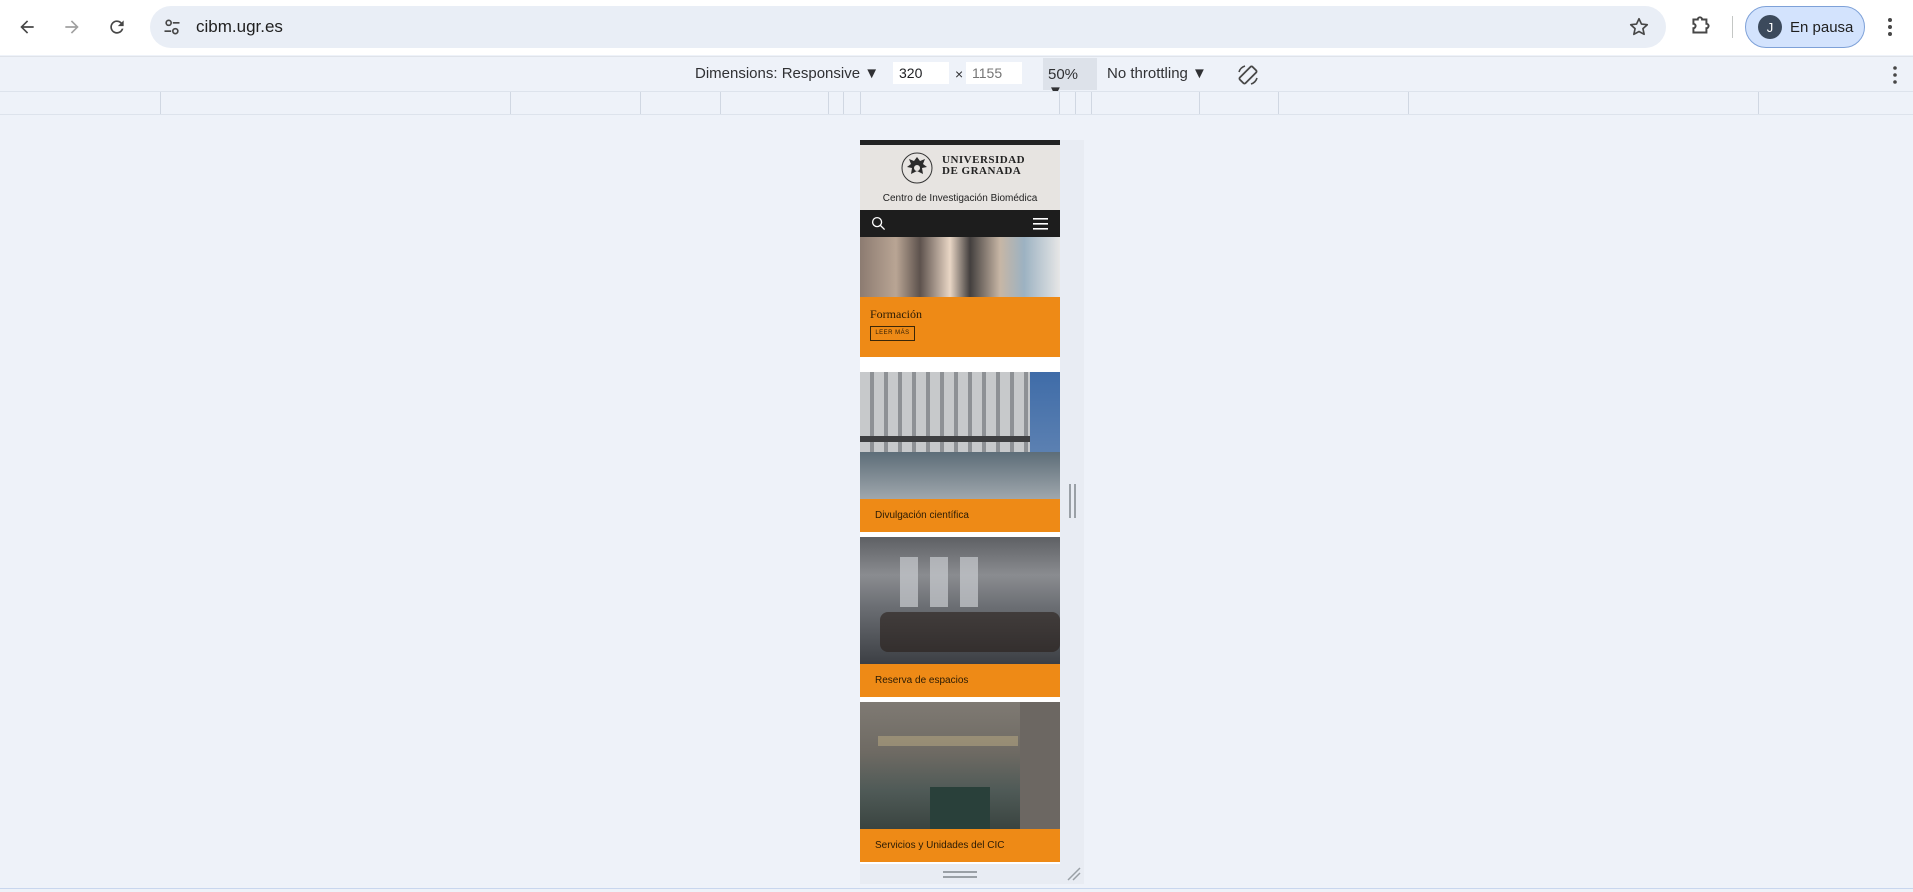 The height and width of the screenshot is (892, 1913). What do you see at coordinates (922, 515) in the screenshot?
I see `divulgacion-title: Divulgación científica` at bounding box center [922, 515].